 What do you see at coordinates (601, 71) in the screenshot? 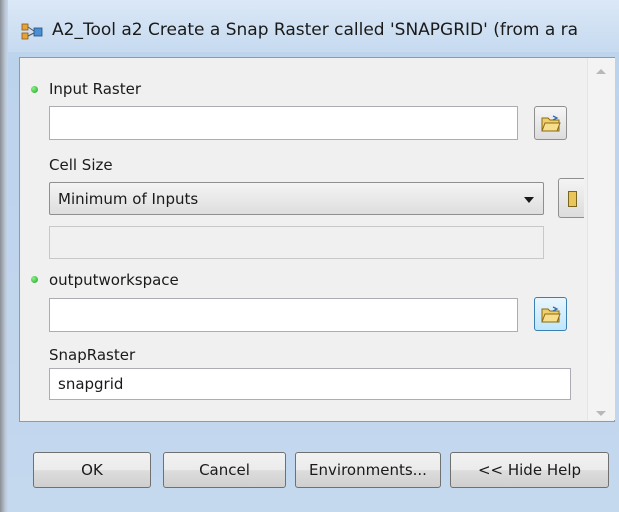
I see `scroll-up-arrow-icon` at bounding box center [601, 71].